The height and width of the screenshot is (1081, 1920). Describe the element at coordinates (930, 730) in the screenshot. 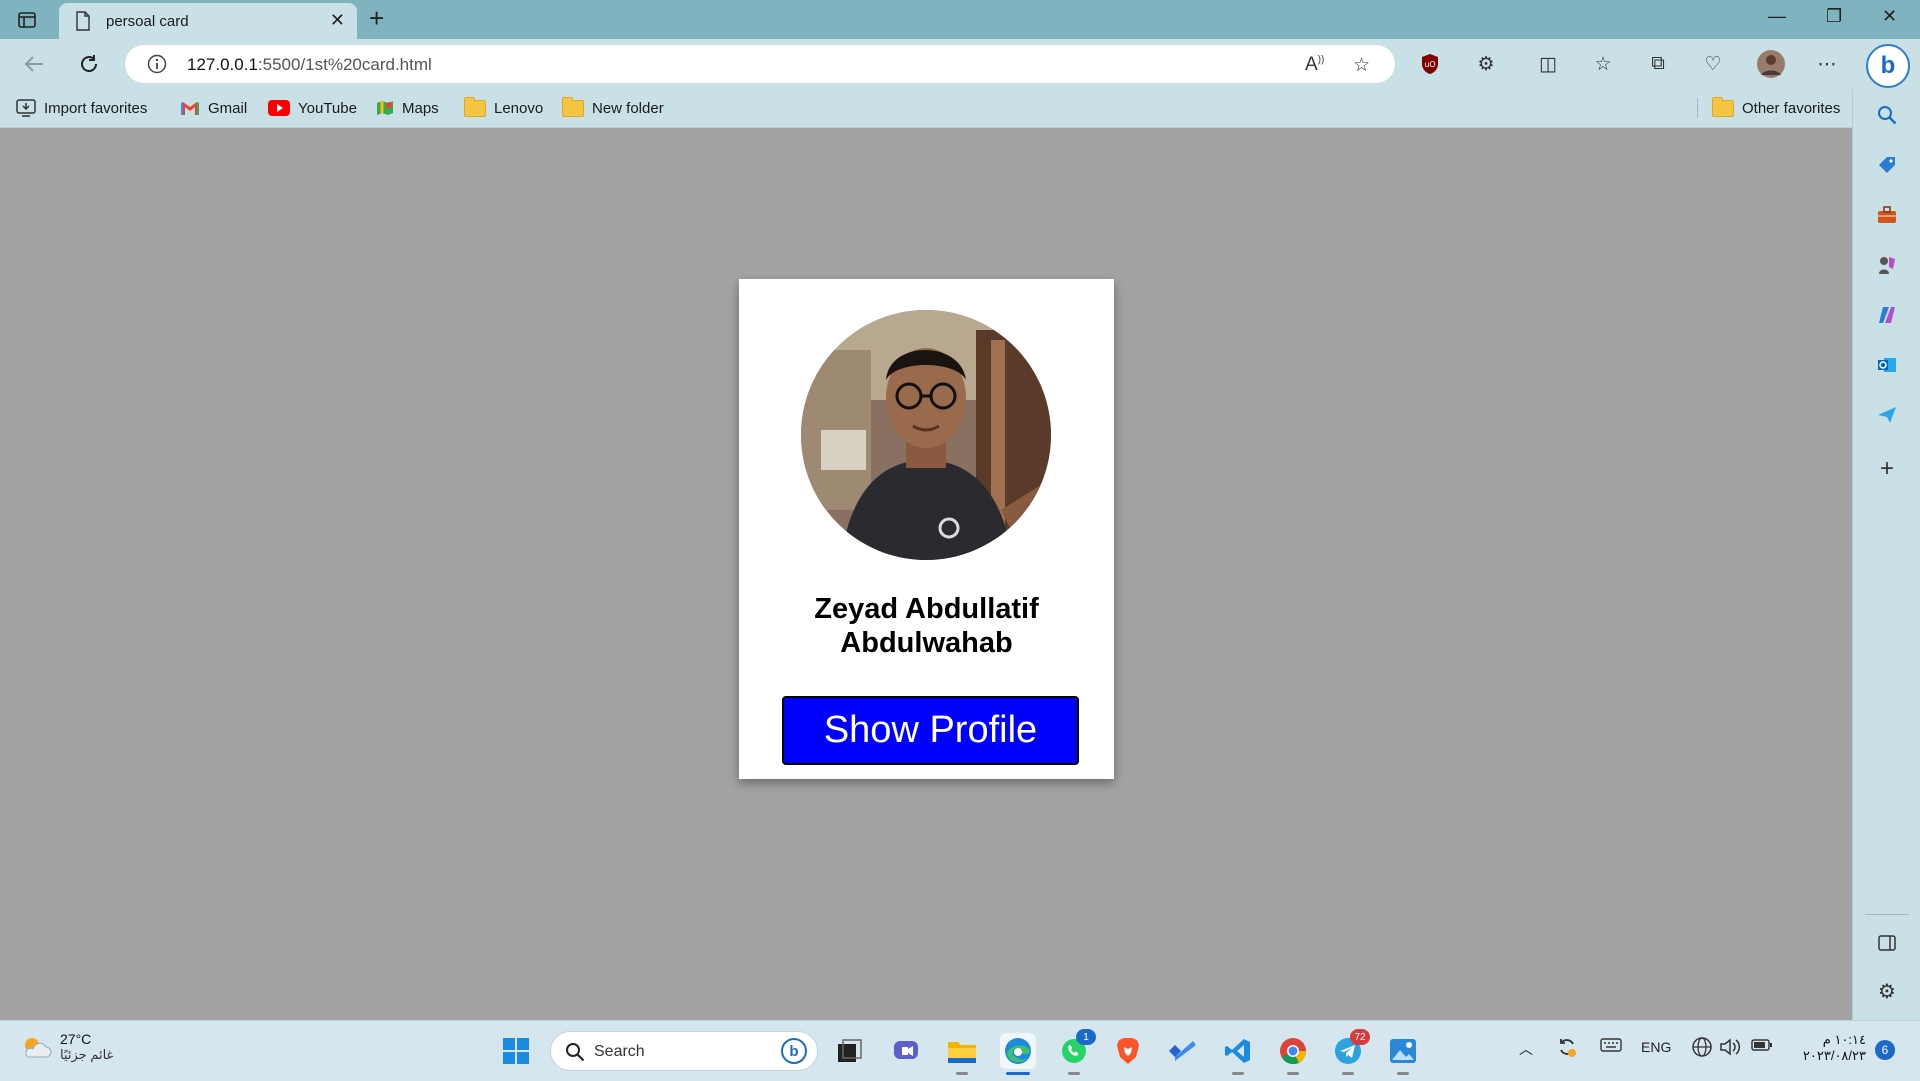

I see `show-profile-button: Show Profile` at that location.